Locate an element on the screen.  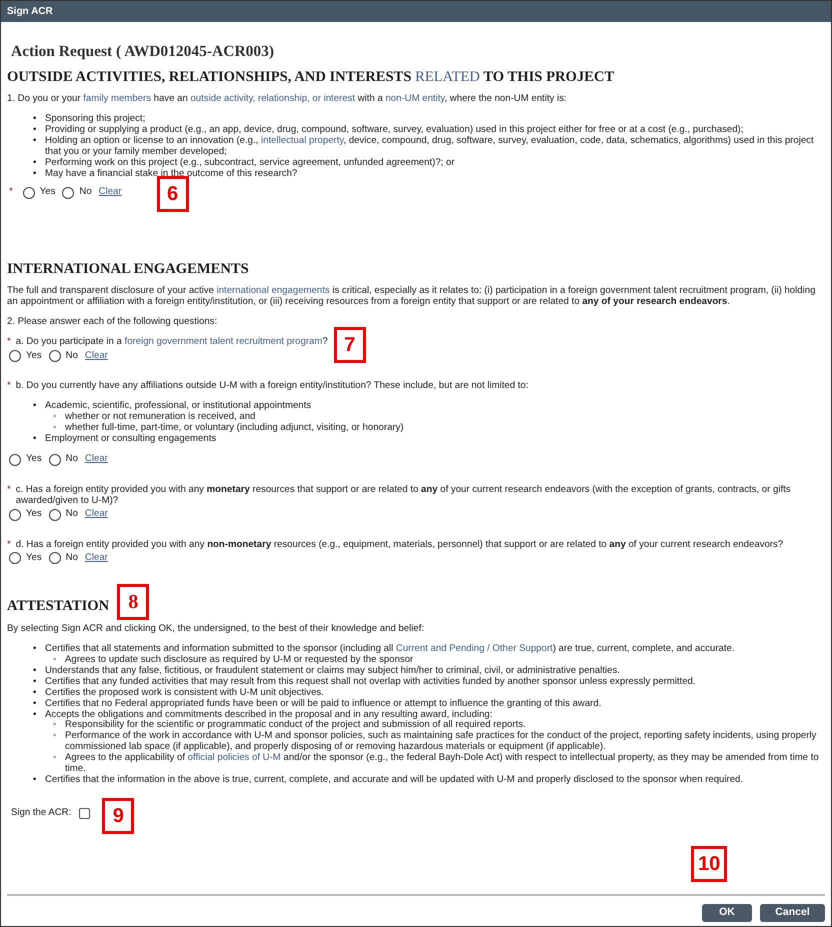
question-text: d. Has a foreign entity provided you with any non-monetary resources (e.g., equipment, materials, personnel) that support or are related to any of your current research endeavors? is located at coordinates (400, 545).